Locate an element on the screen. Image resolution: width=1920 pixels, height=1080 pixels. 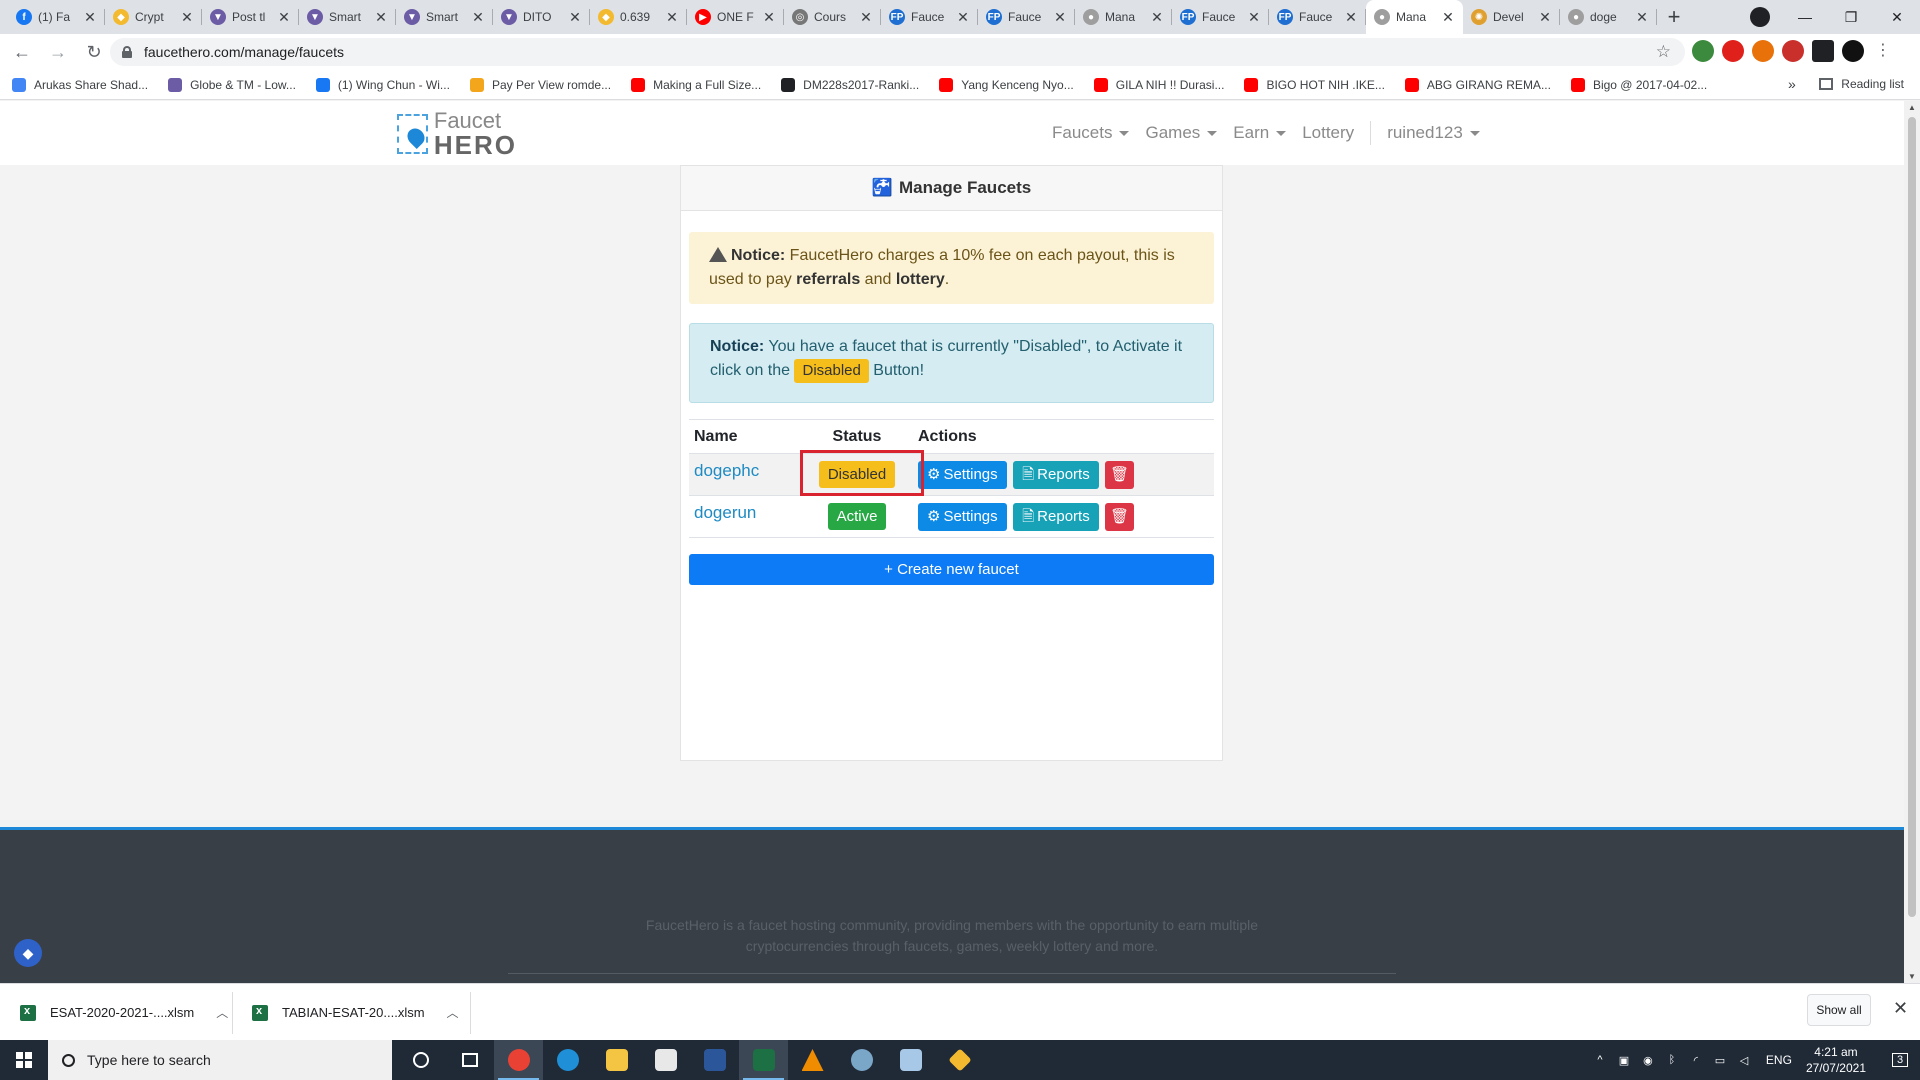
extensions-puzzle-icon is located at coordinates (1823, 51).